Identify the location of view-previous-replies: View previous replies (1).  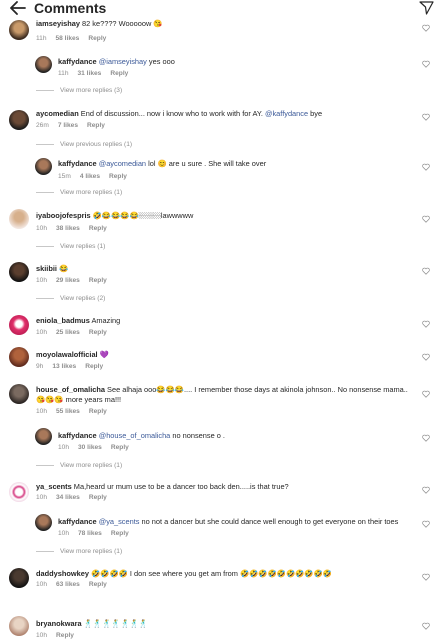
(84, 144).